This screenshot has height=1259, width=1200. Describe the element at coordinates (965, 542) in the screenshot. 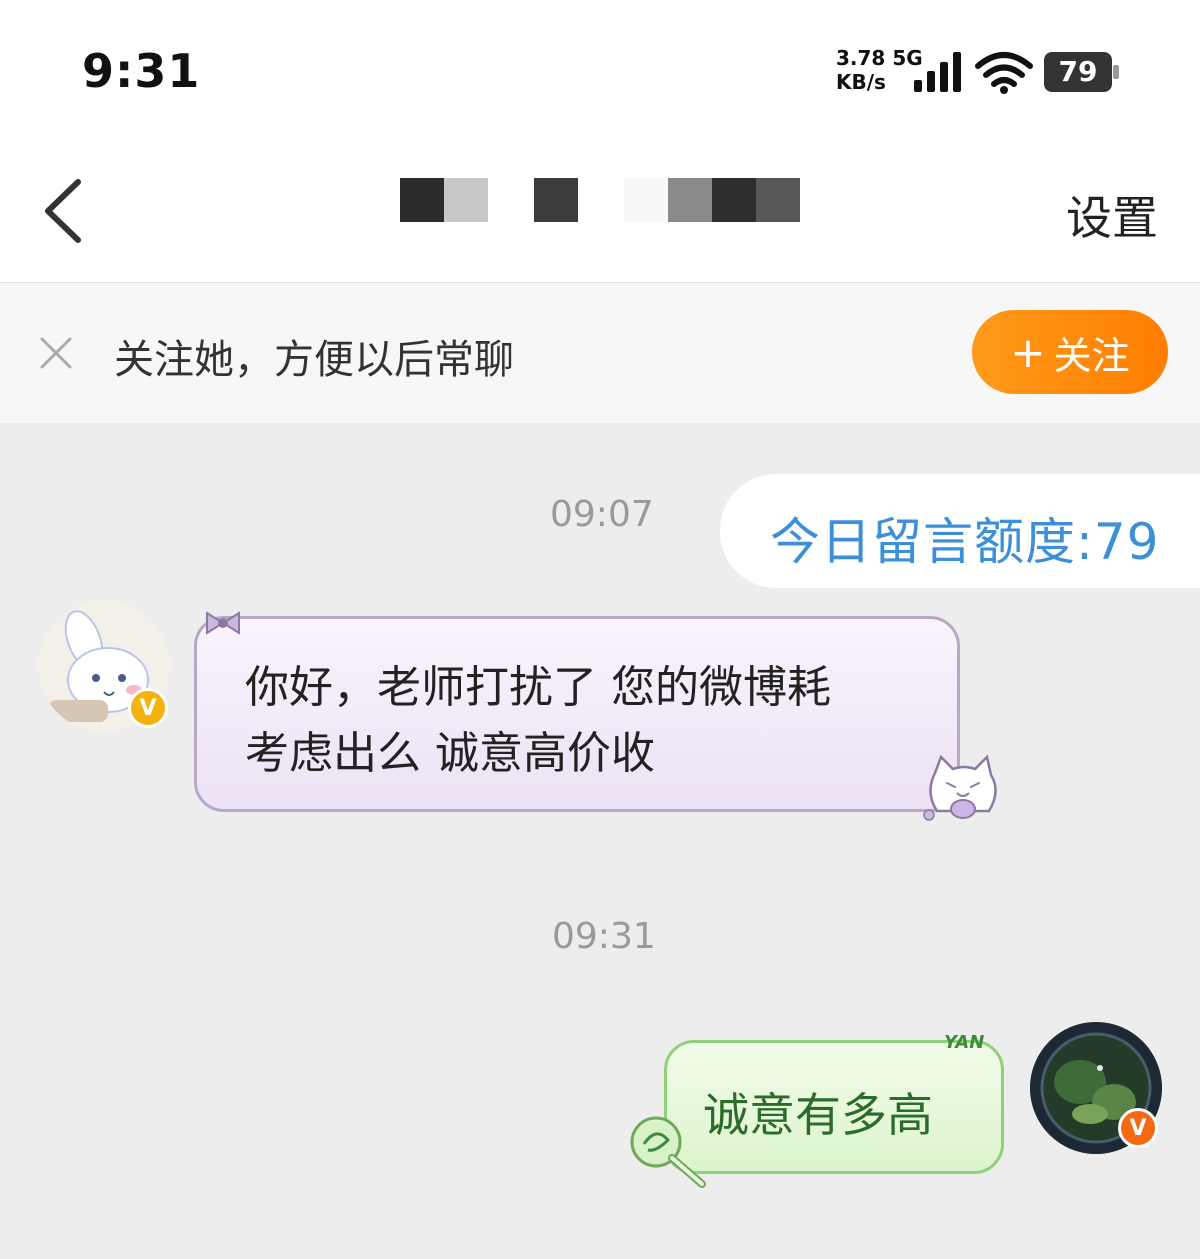

I see `quota-text: 今日留言额度:79` at that location.